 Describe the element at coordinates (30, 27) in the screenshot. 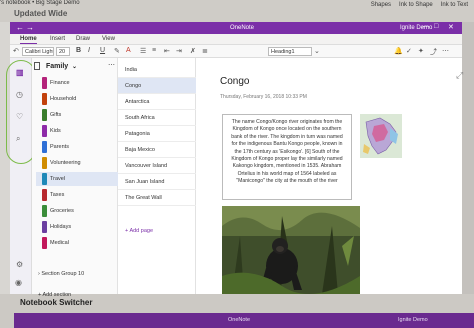

I see `forward-arrow-icon: →` at that location.